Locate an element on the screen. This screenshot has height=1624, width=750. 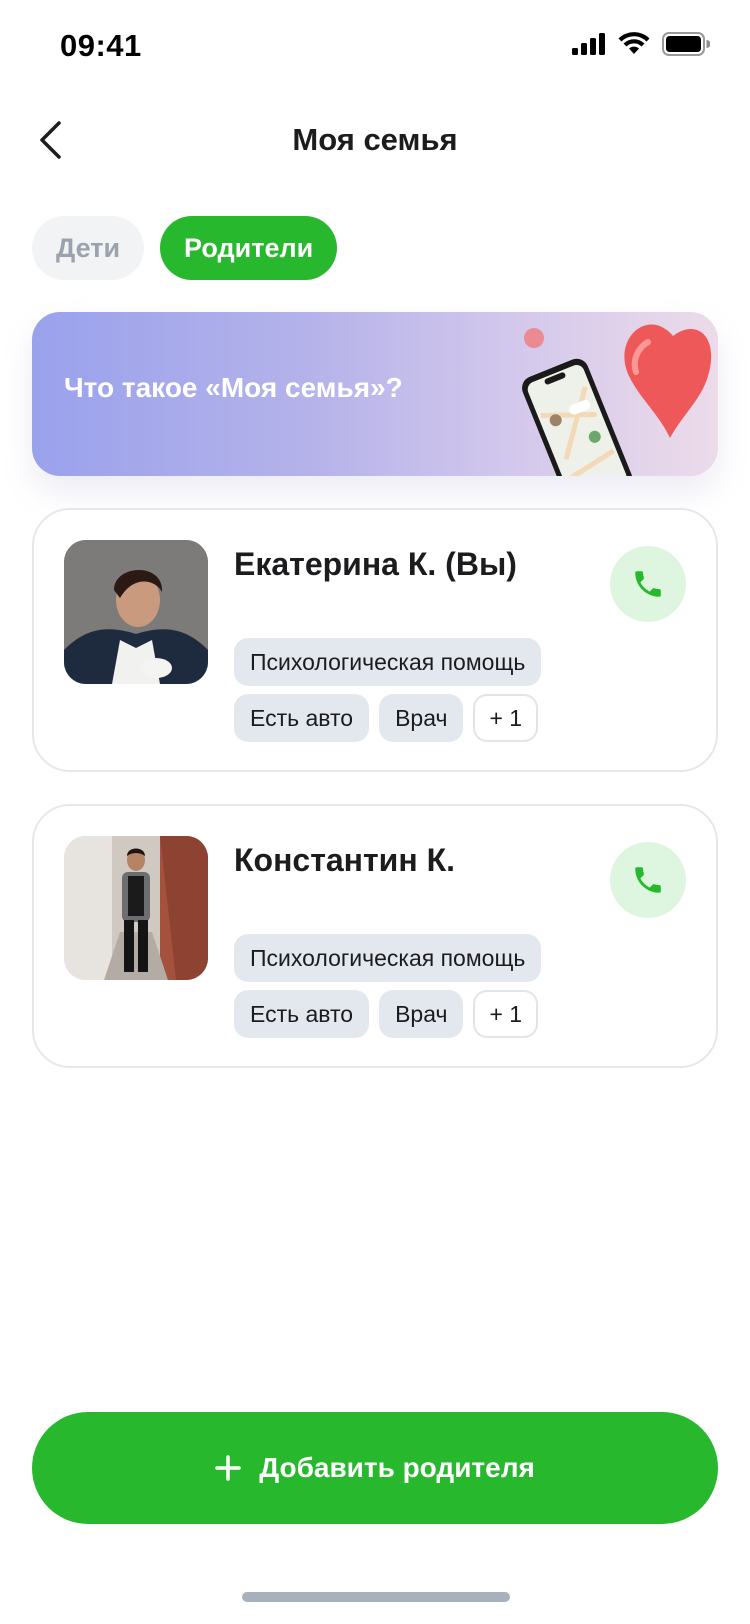
page-title: Моя семья is located at coordinates (375, 139).